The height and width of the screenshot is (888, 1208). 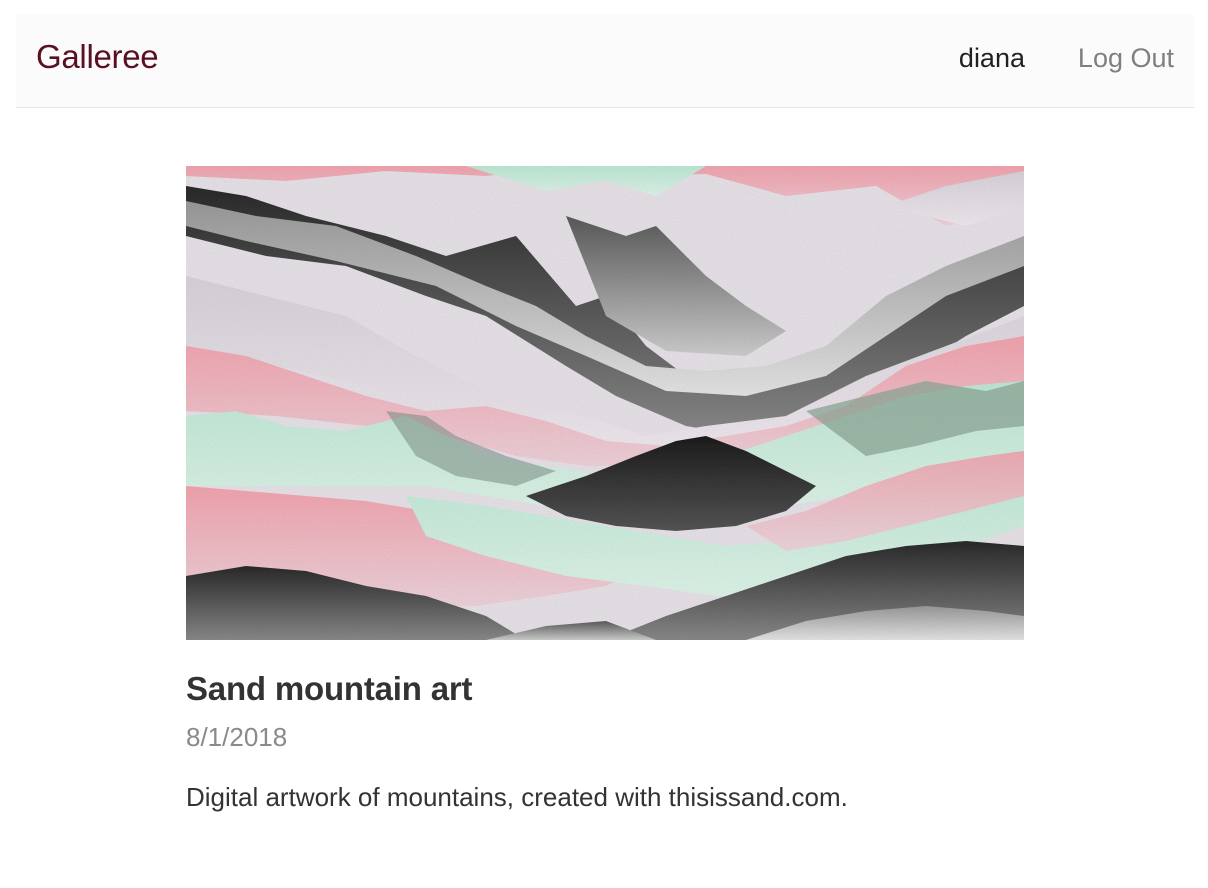 I want to click on brand-link: Galleree, so click(x=97, y=57).